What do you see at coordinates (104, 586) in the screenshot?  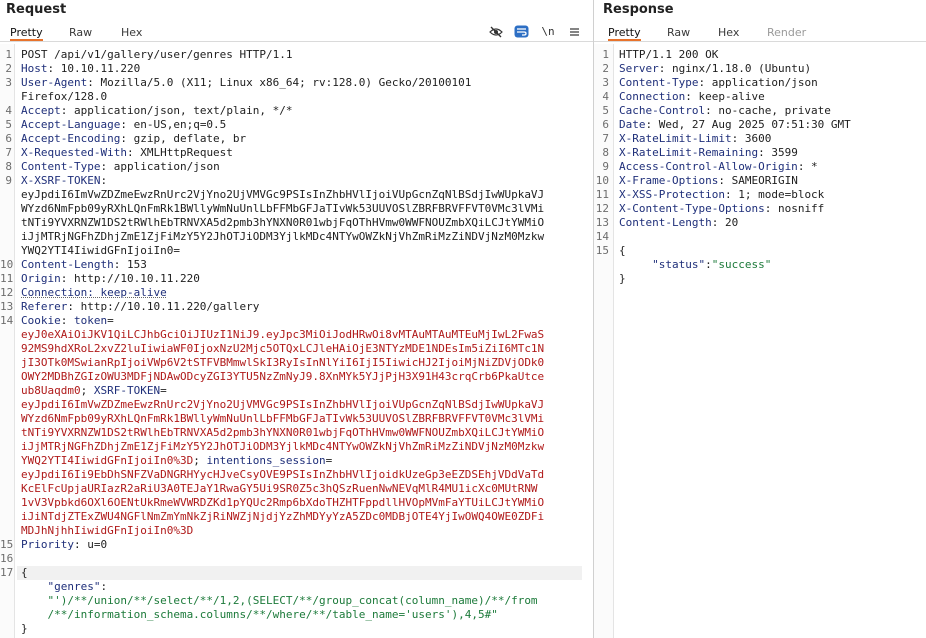 I see `request-token: :` at bounding box center [104, 586].